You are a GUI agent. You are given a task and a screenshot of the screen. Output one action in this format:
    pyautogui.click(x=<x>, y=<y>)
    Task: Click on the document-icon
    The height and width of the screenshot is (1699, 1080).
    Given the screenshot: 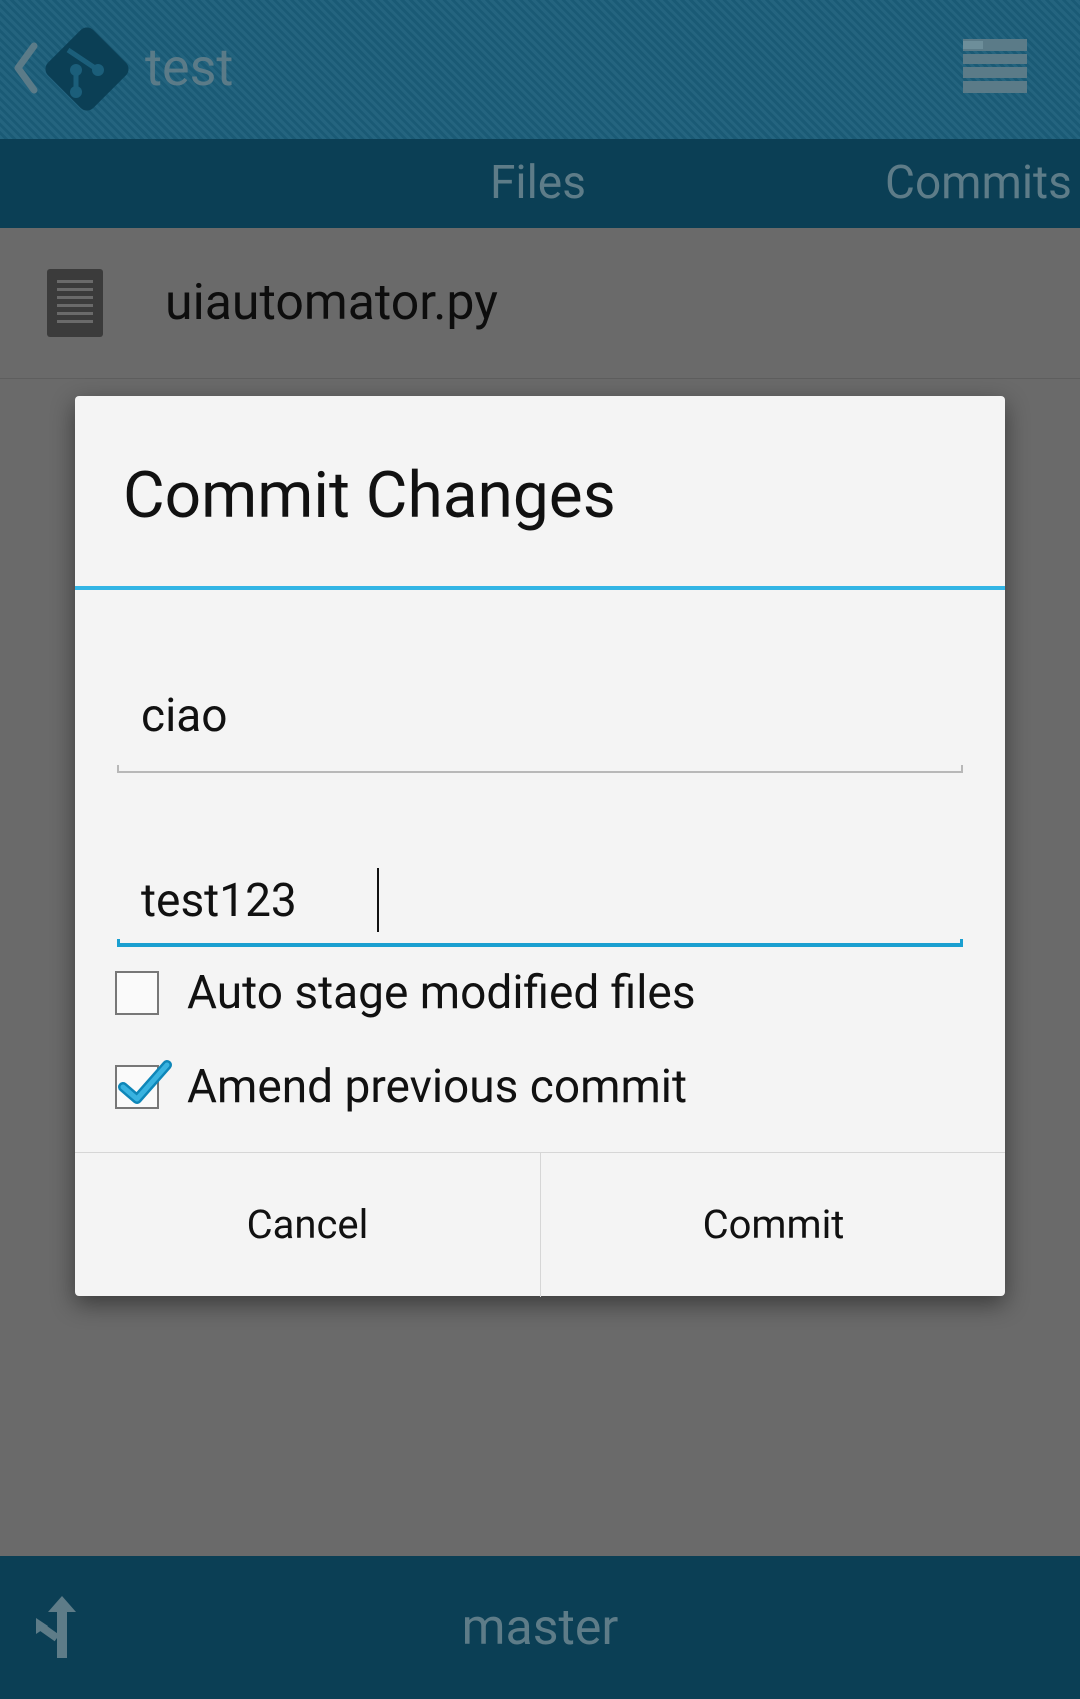 What is the action you would take?
    pyautogui.click(x=75, y=303)
    